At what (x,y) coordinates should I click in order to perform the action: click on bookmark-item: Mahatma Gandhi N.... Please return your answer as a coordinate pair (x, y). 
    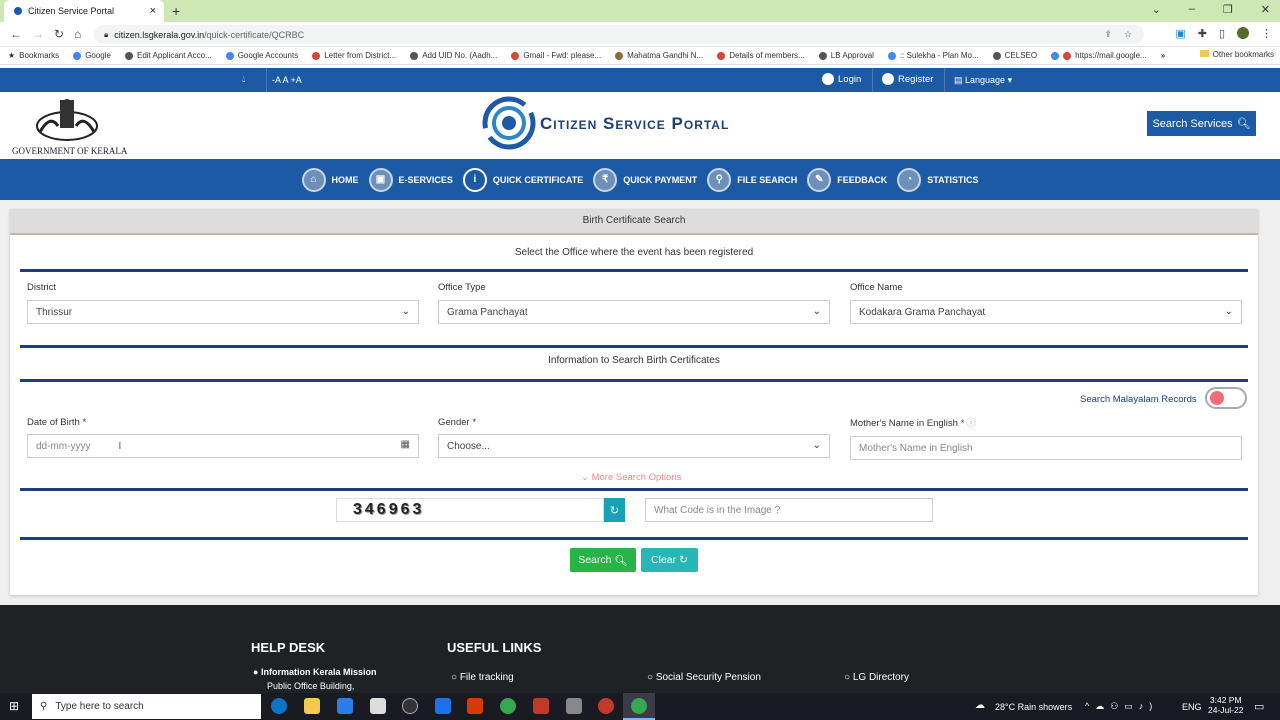
    Looking at the image, I should click on (659, 55).